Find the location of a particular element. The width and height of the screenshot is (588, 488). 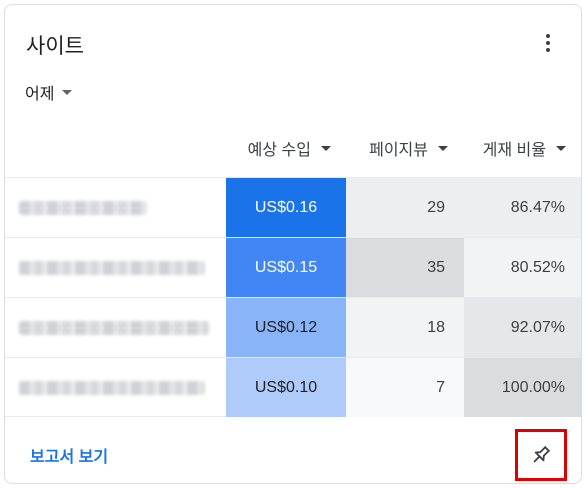

table-row: US$0.15 35 80.52% is located at coordinates (293, 267).